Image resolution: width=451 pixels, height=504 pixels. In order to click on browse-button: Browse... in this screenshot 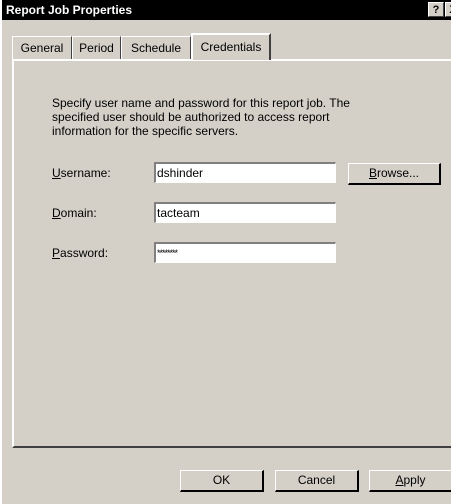, I will do `click(394, 174)`.